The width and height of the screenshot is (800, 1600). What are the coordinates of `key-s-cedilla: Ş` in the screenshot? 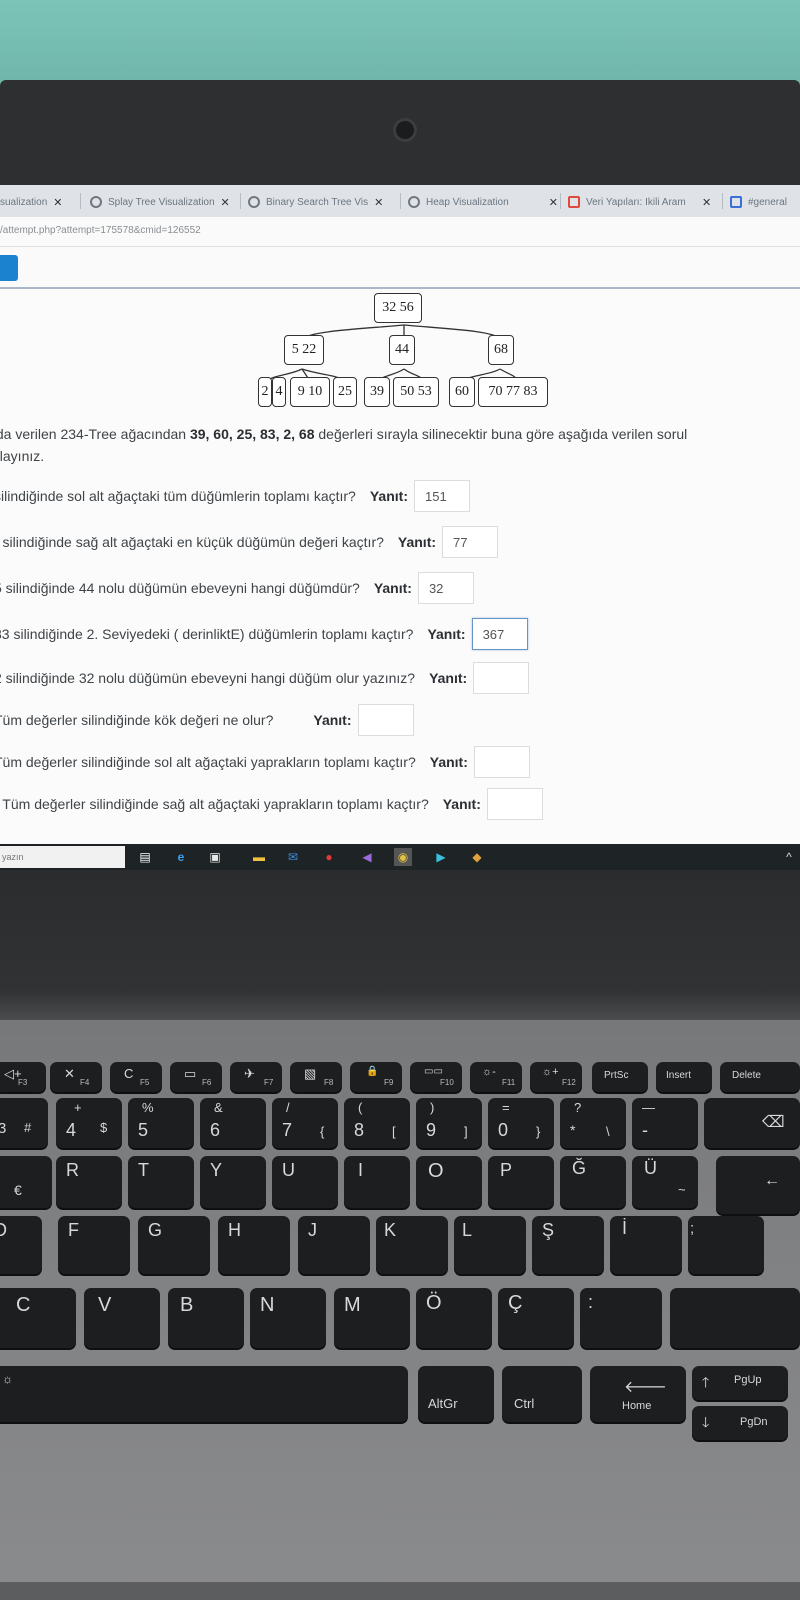 It's located at (568, 1245).